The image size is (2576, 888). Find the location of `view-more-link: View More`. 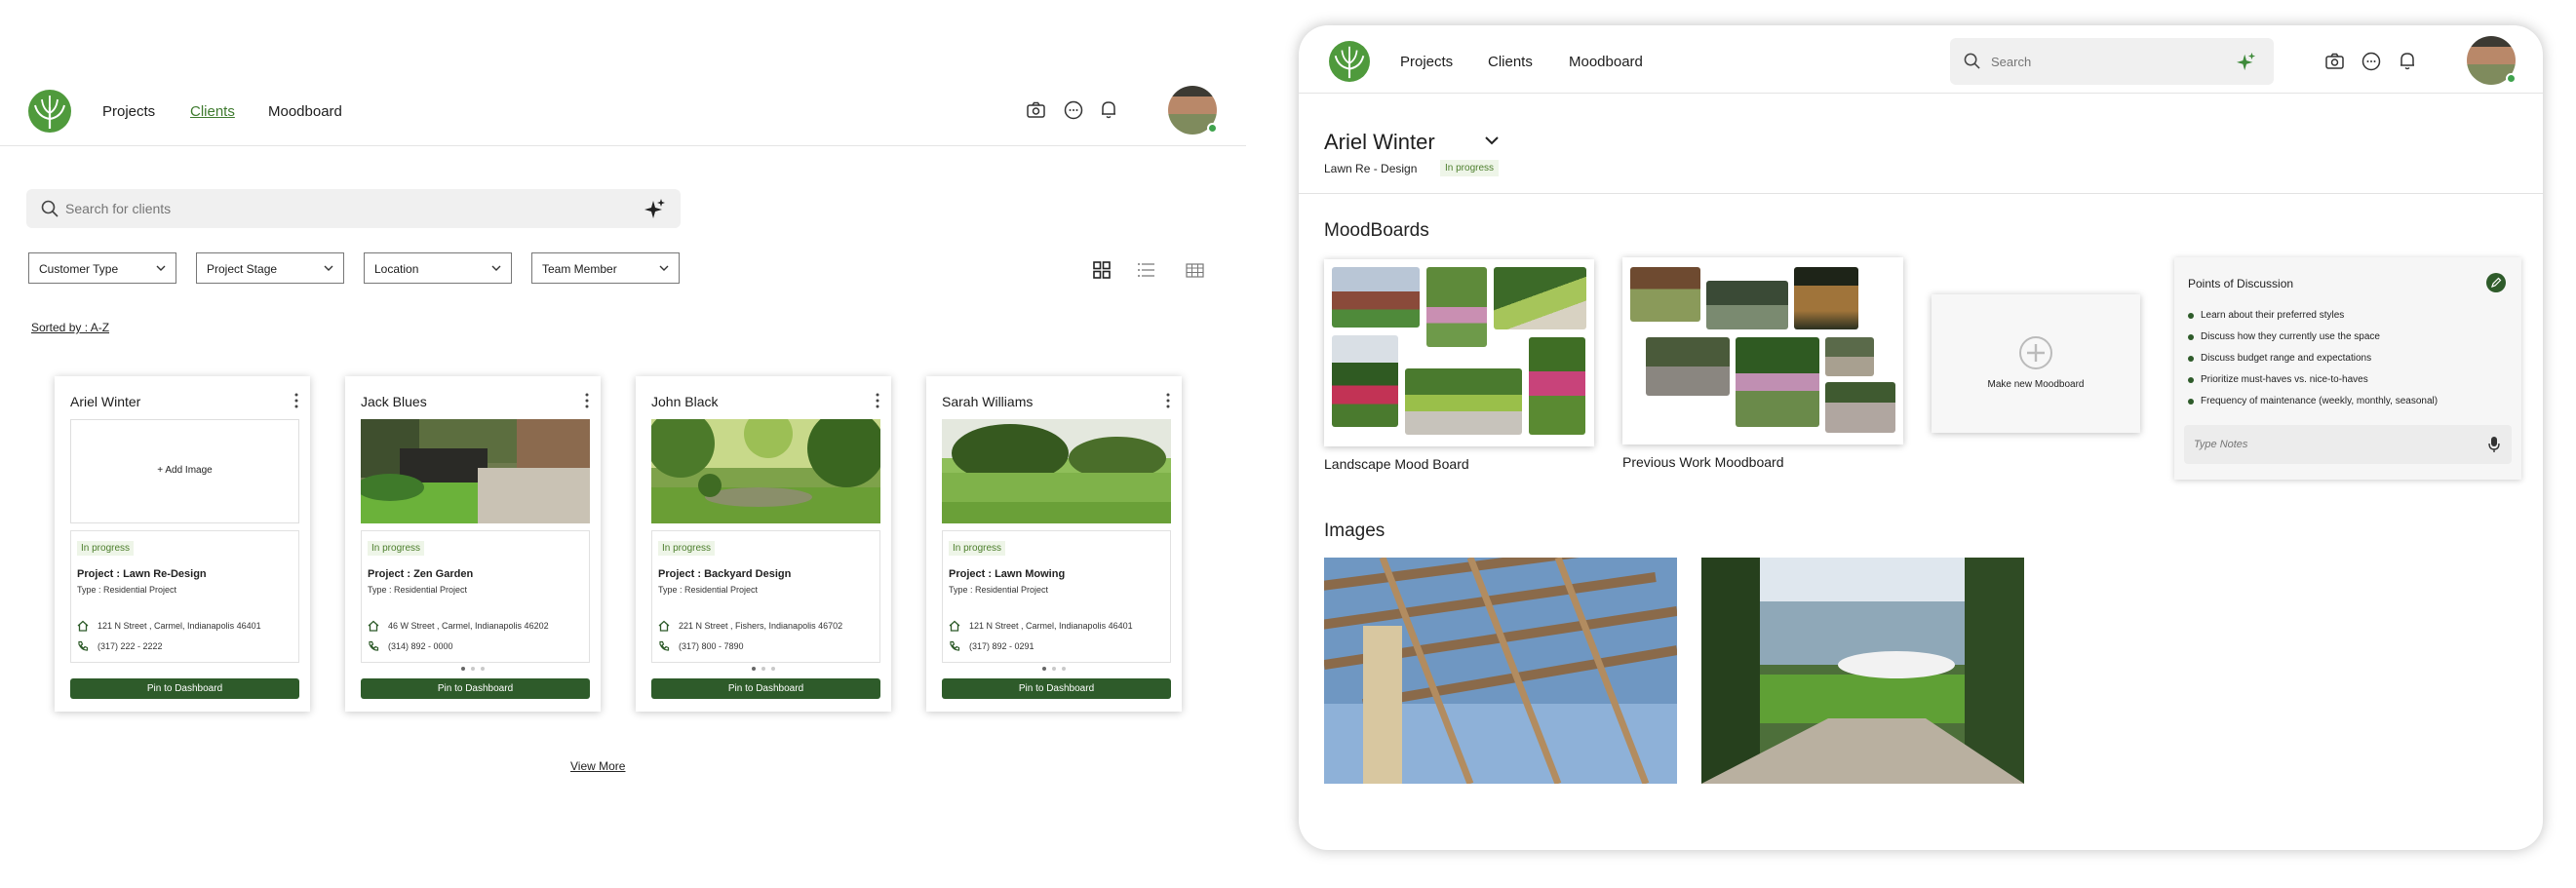

view-more-link: View More is located at coordinates (597, 766).